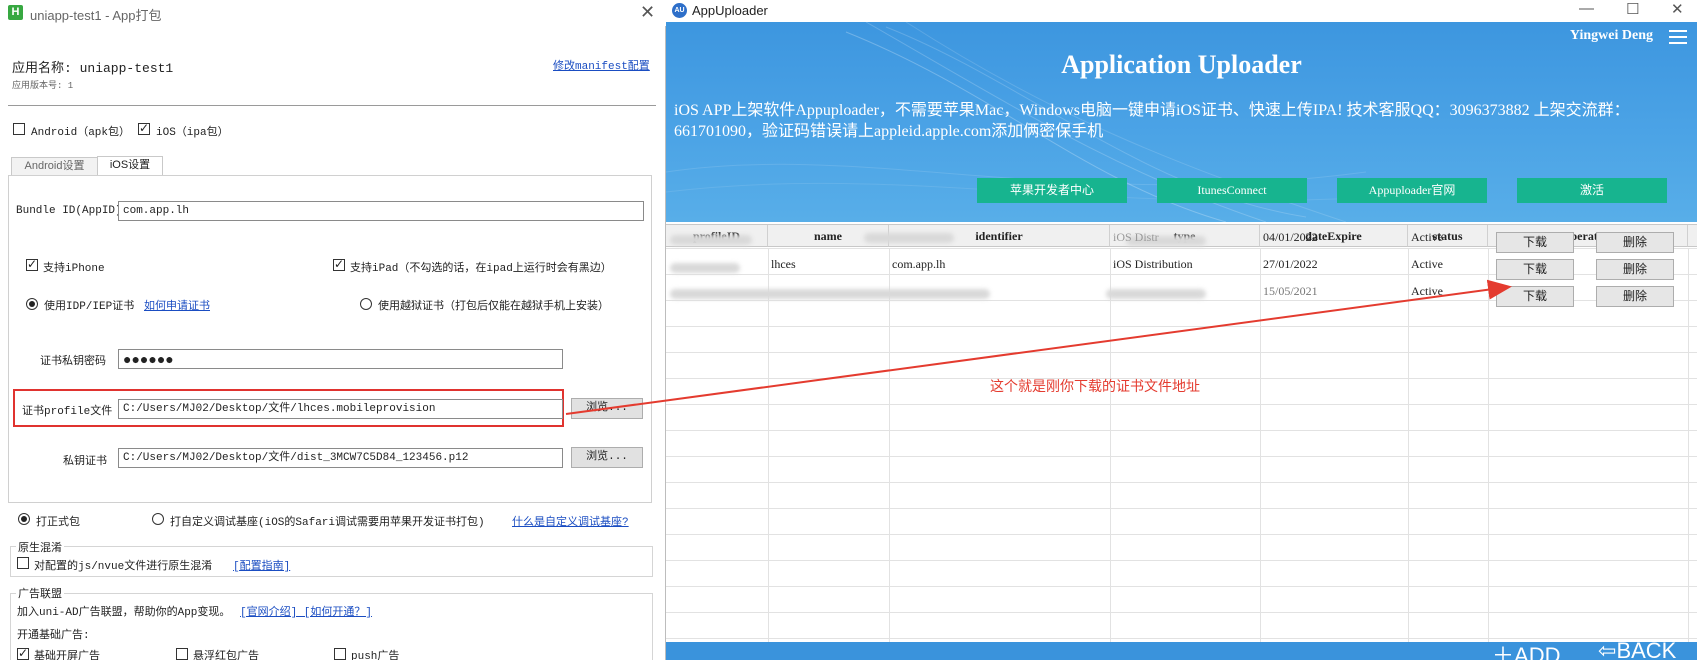 The width and height of the screenshot is (1697, 660). What do you see at coordinates (1427, 237) in the screenshot?
I see `row-0-status: Active` at bounding box center [1427, 237].